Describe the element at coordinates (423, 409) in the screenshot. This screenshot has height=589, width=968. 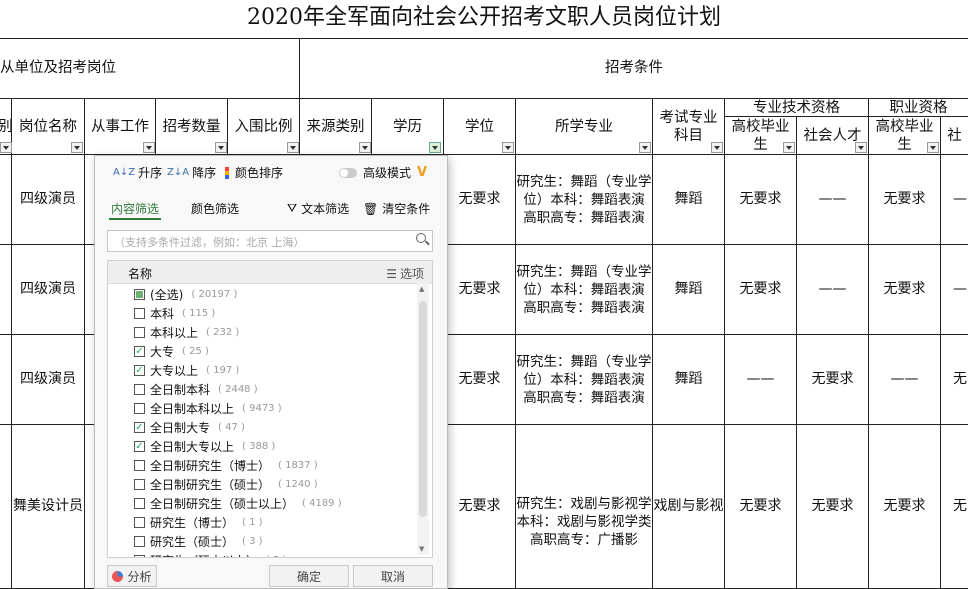
I see `scrollbar-thumb` at that location.